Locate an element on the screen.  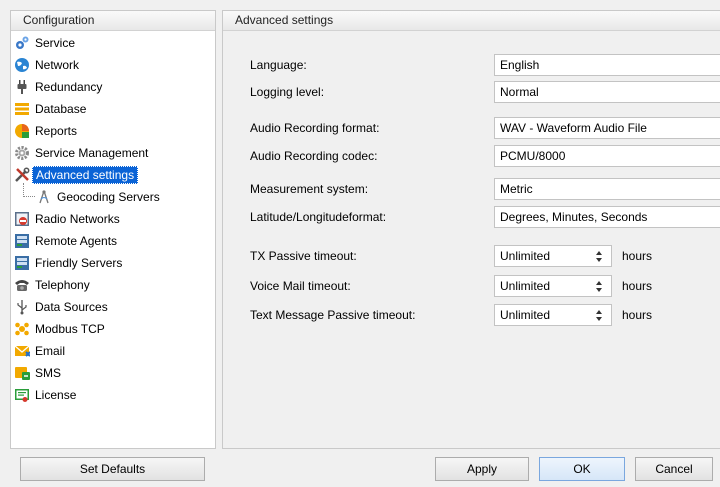
gear-icon is located at coordinates (22, 153).